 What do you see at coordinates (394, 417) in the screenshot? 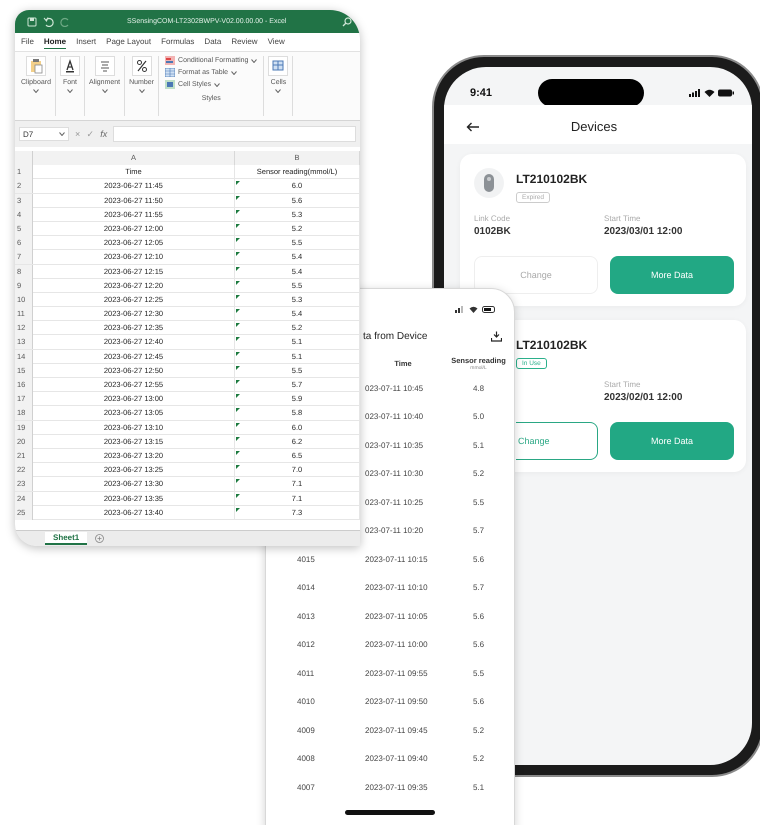
I see `table-cell: 023-07-11 10:40` at bounding box center [394, 417].